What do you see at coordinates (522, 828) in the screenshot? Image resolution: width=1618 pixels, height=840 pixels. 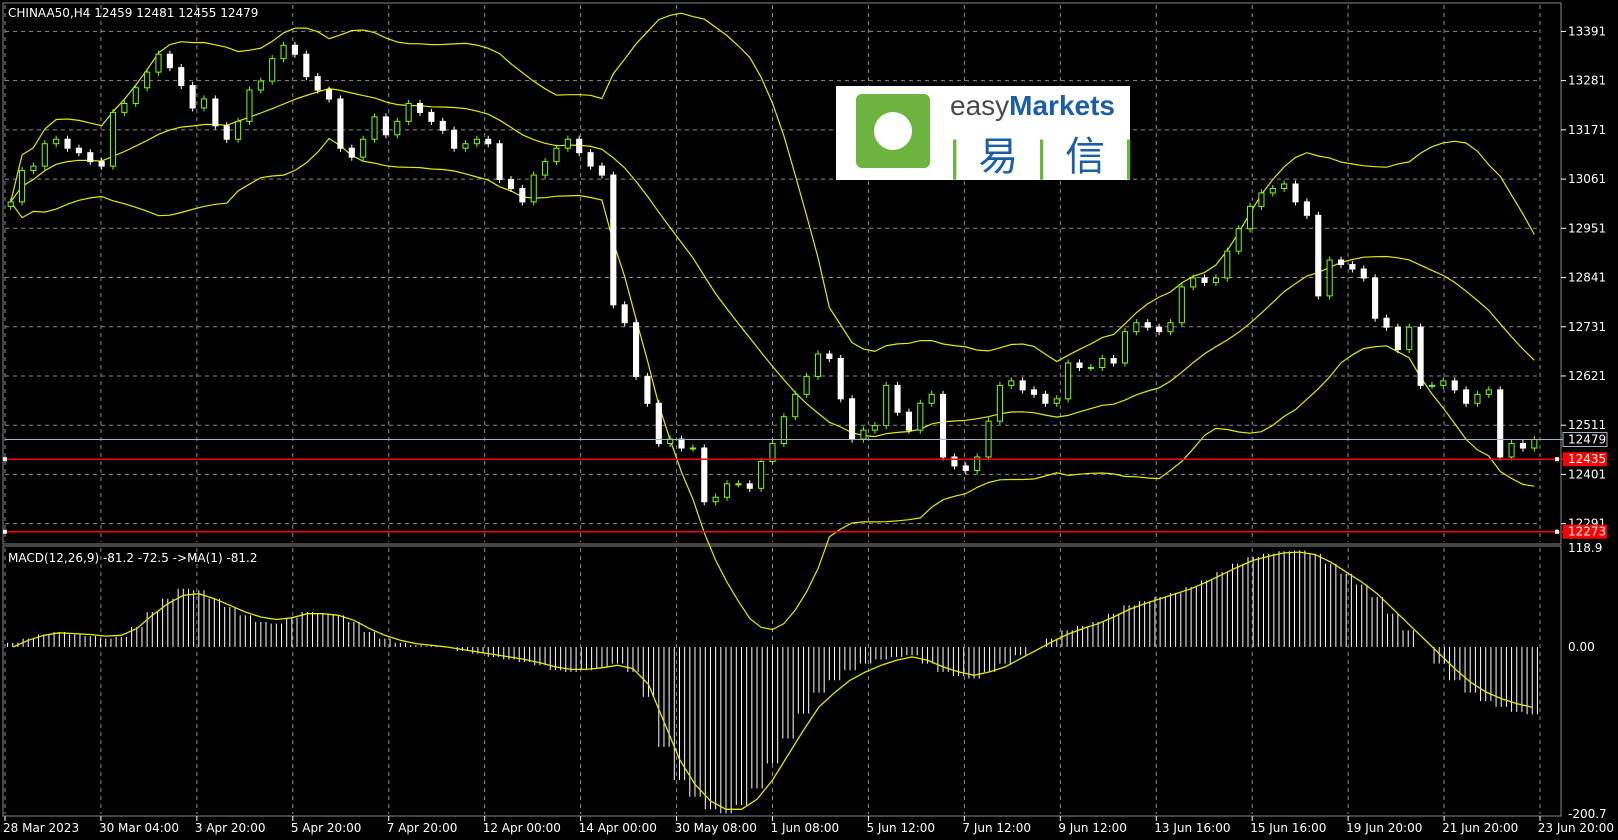 I see `time-tick-label: 12 Apr 00:00` at bounding box center [522, 828].